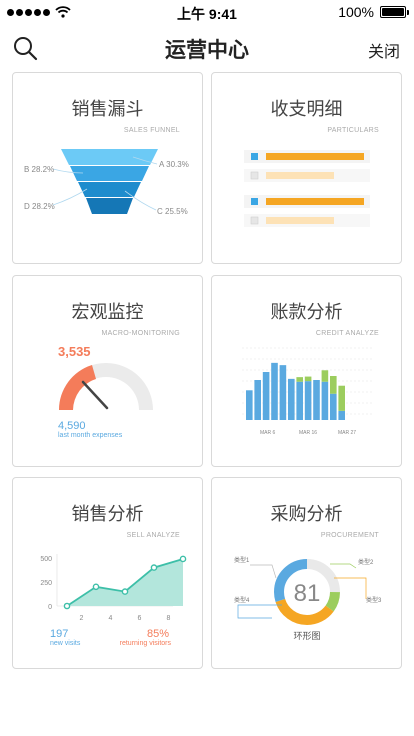 The height and width of the screenshot is (736, 414). I want to click on returning-label: returning visitors, so click(146, 643).